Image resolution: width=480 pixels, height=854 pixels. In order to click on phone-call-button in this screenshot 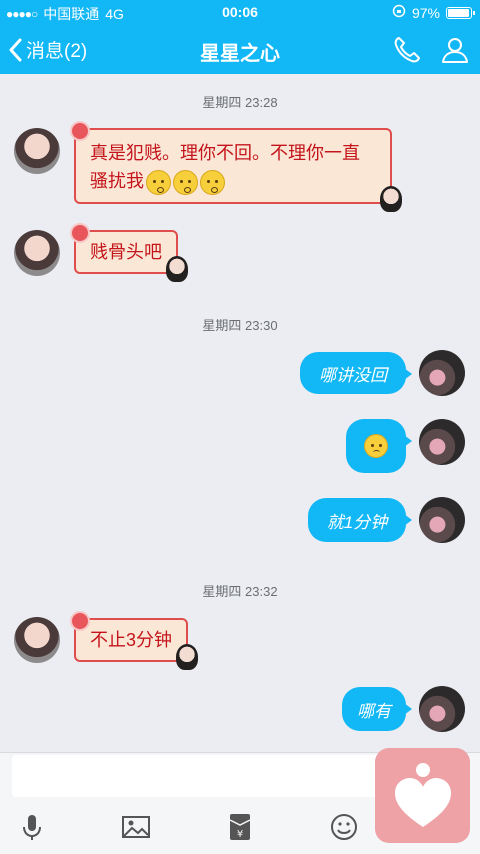, I will do `click(407, 50)`.